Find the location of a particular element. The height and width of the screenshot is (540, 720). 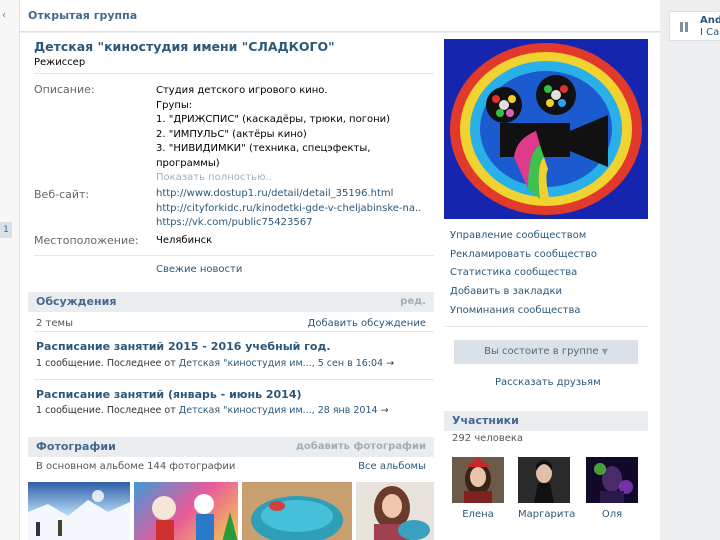

all-albums-link: Все альбомы is located at coordinates (392, 466).